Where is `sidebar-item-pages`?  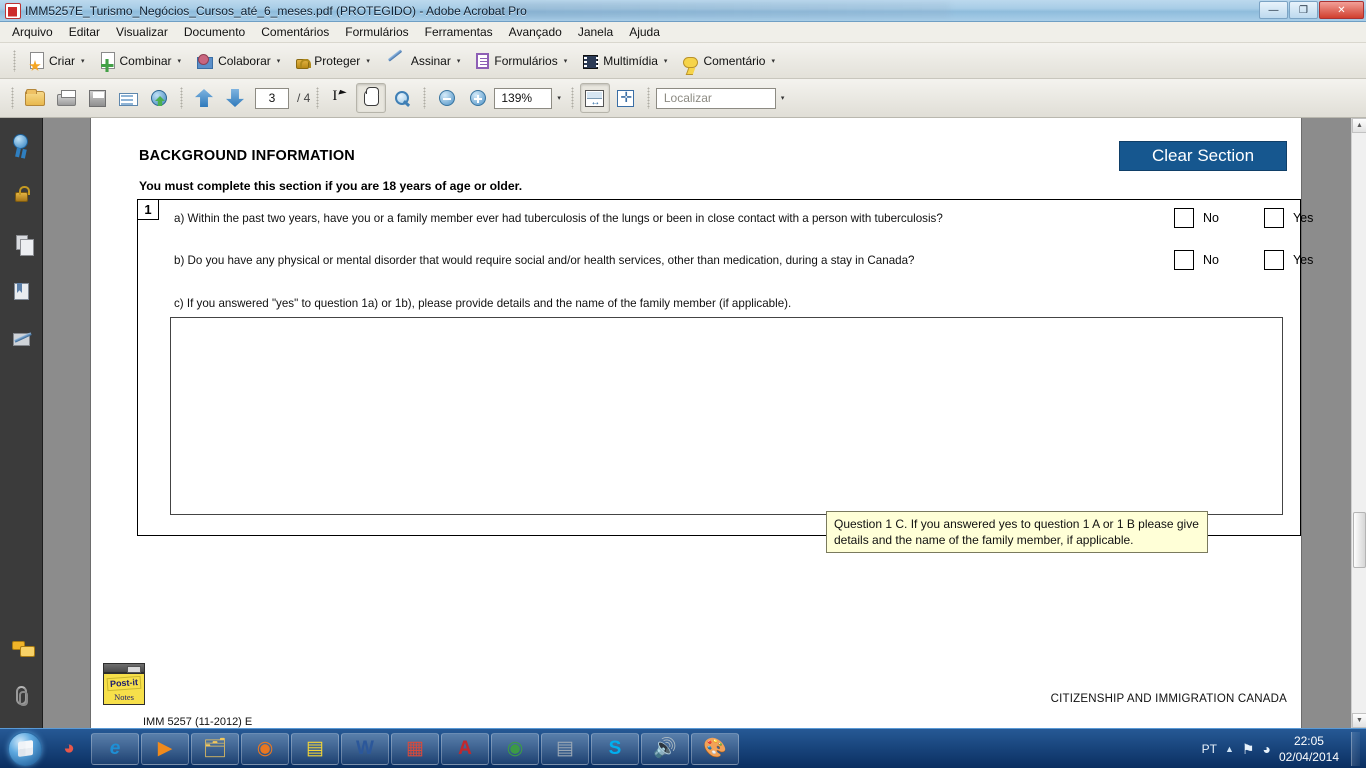
sidebar-item-pages is located at coordinates (21, 244).